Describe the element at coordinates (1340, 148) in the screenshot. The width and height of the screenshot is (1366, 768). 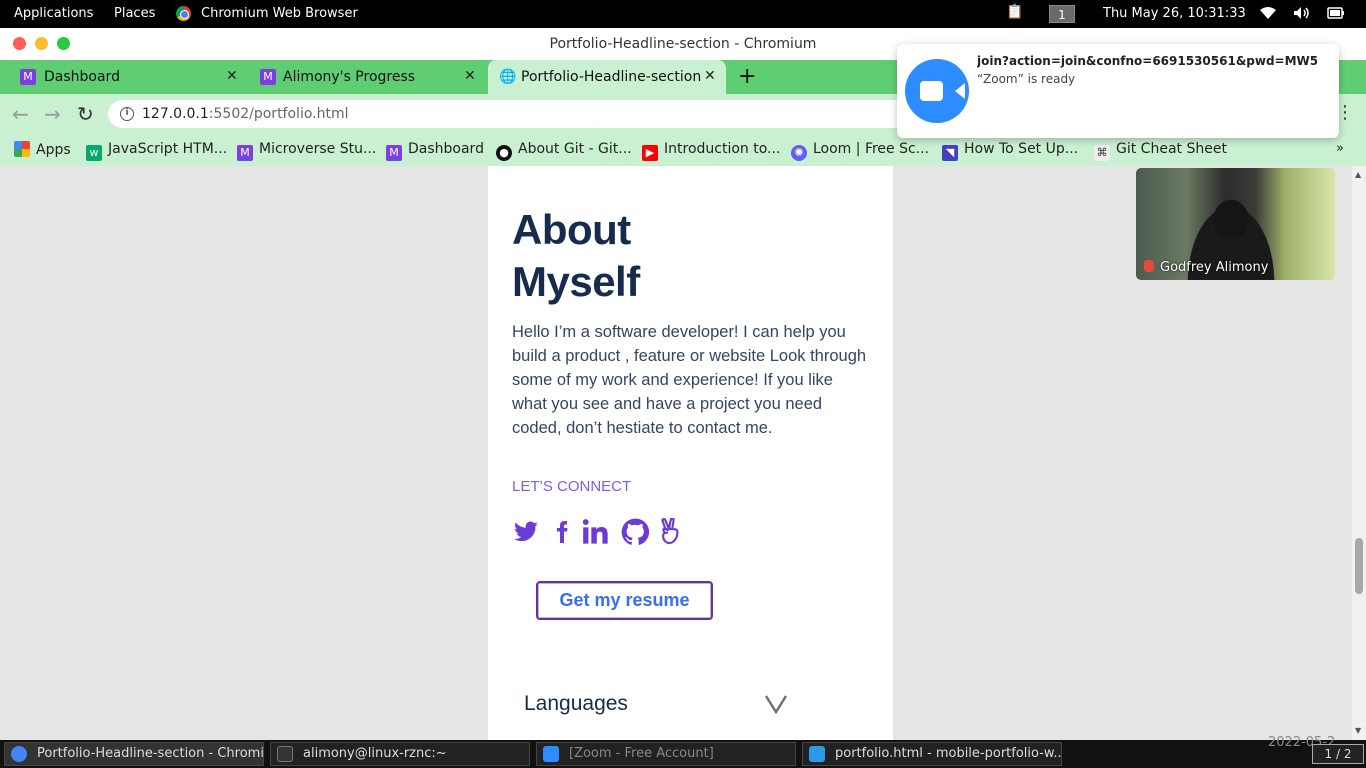
I see `more-bookmarks-icon: »` at that location.